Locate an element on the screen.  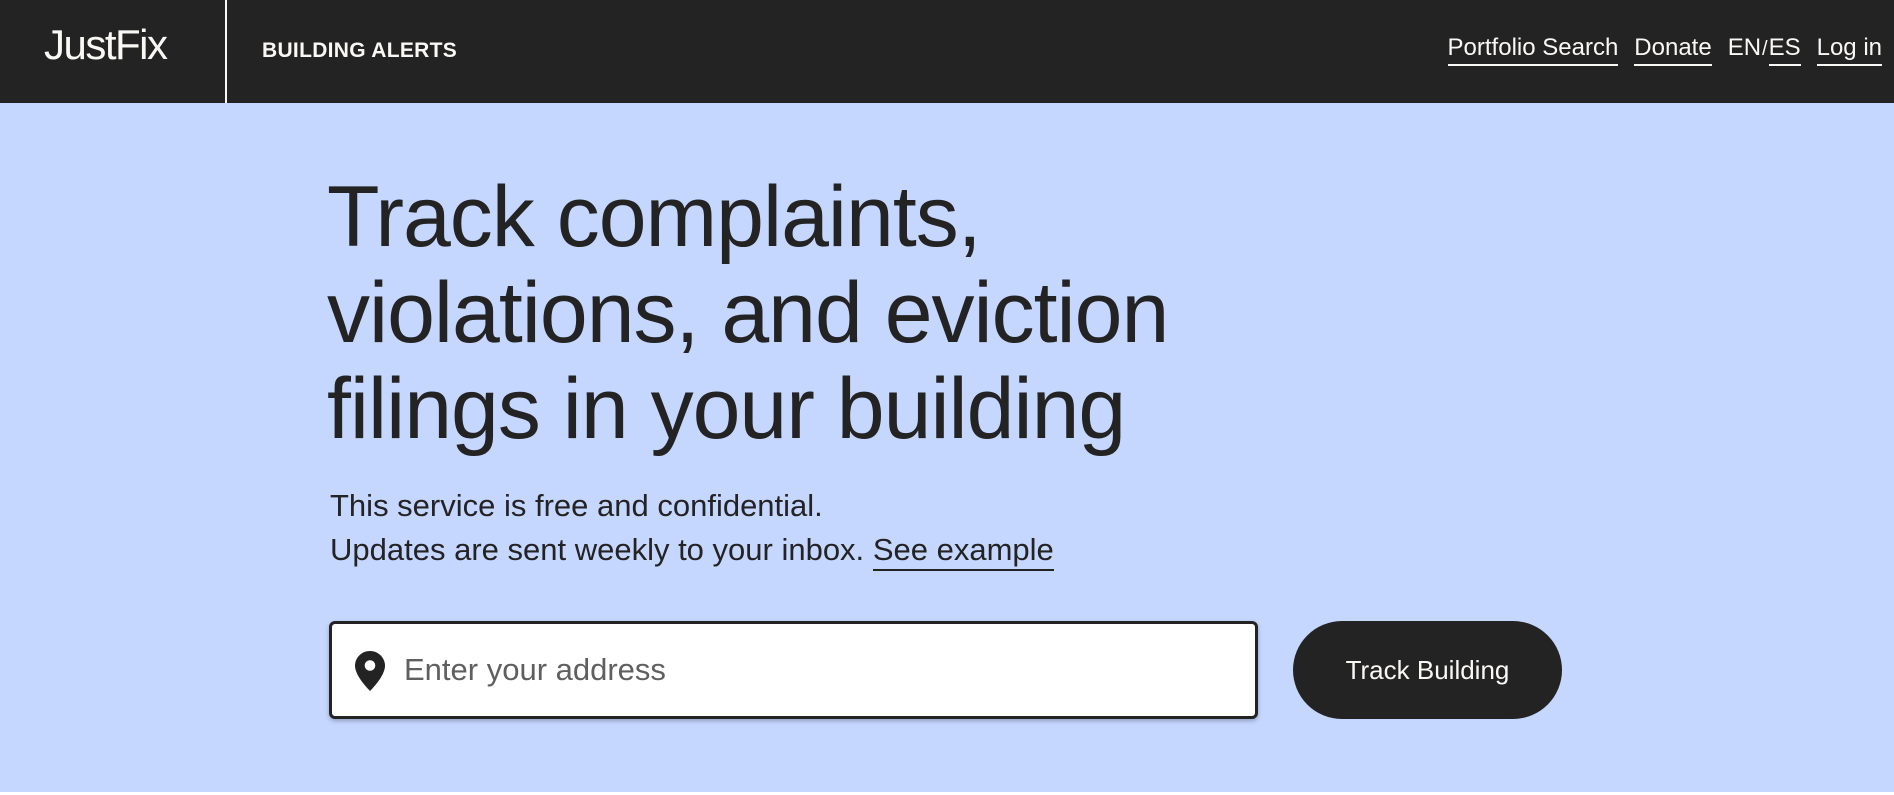
track-building-button: Track Building is located at coordinates (1427, 670).